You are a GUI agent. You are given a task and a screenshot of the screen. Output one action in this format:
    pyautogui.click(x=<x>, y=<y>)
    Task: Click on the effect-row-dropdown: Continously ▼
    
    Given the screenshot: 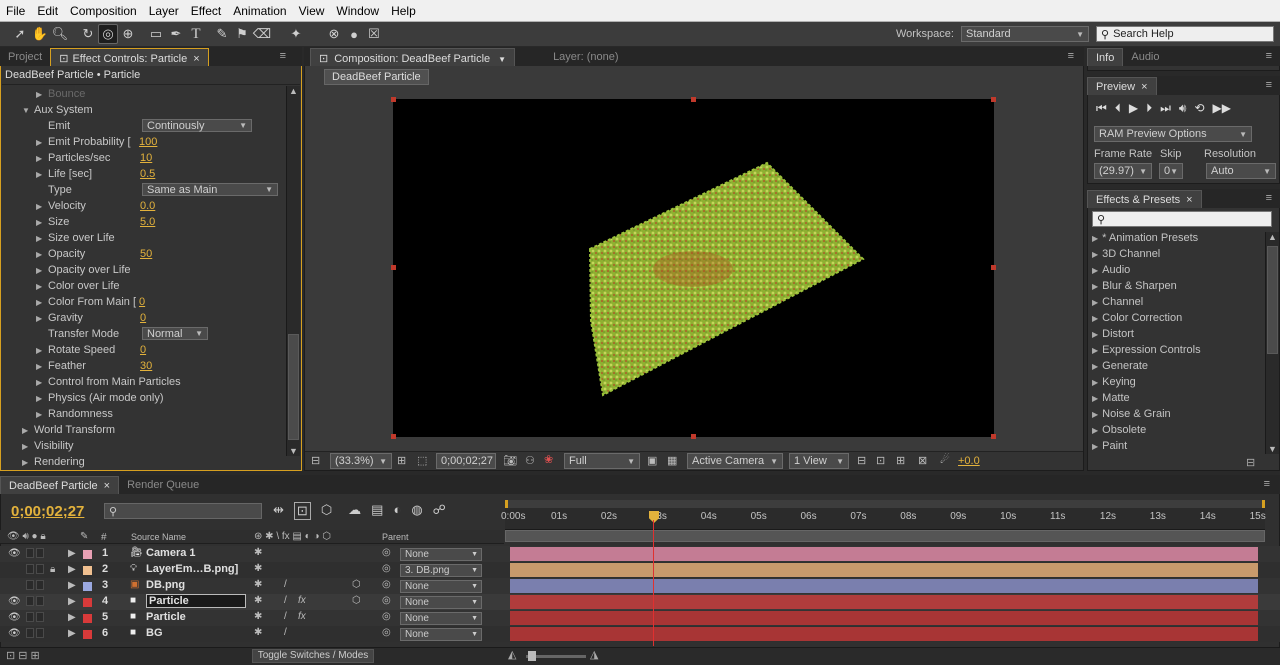 What is the action you would take?
    pyautogui.click(x=197, y=125)
    